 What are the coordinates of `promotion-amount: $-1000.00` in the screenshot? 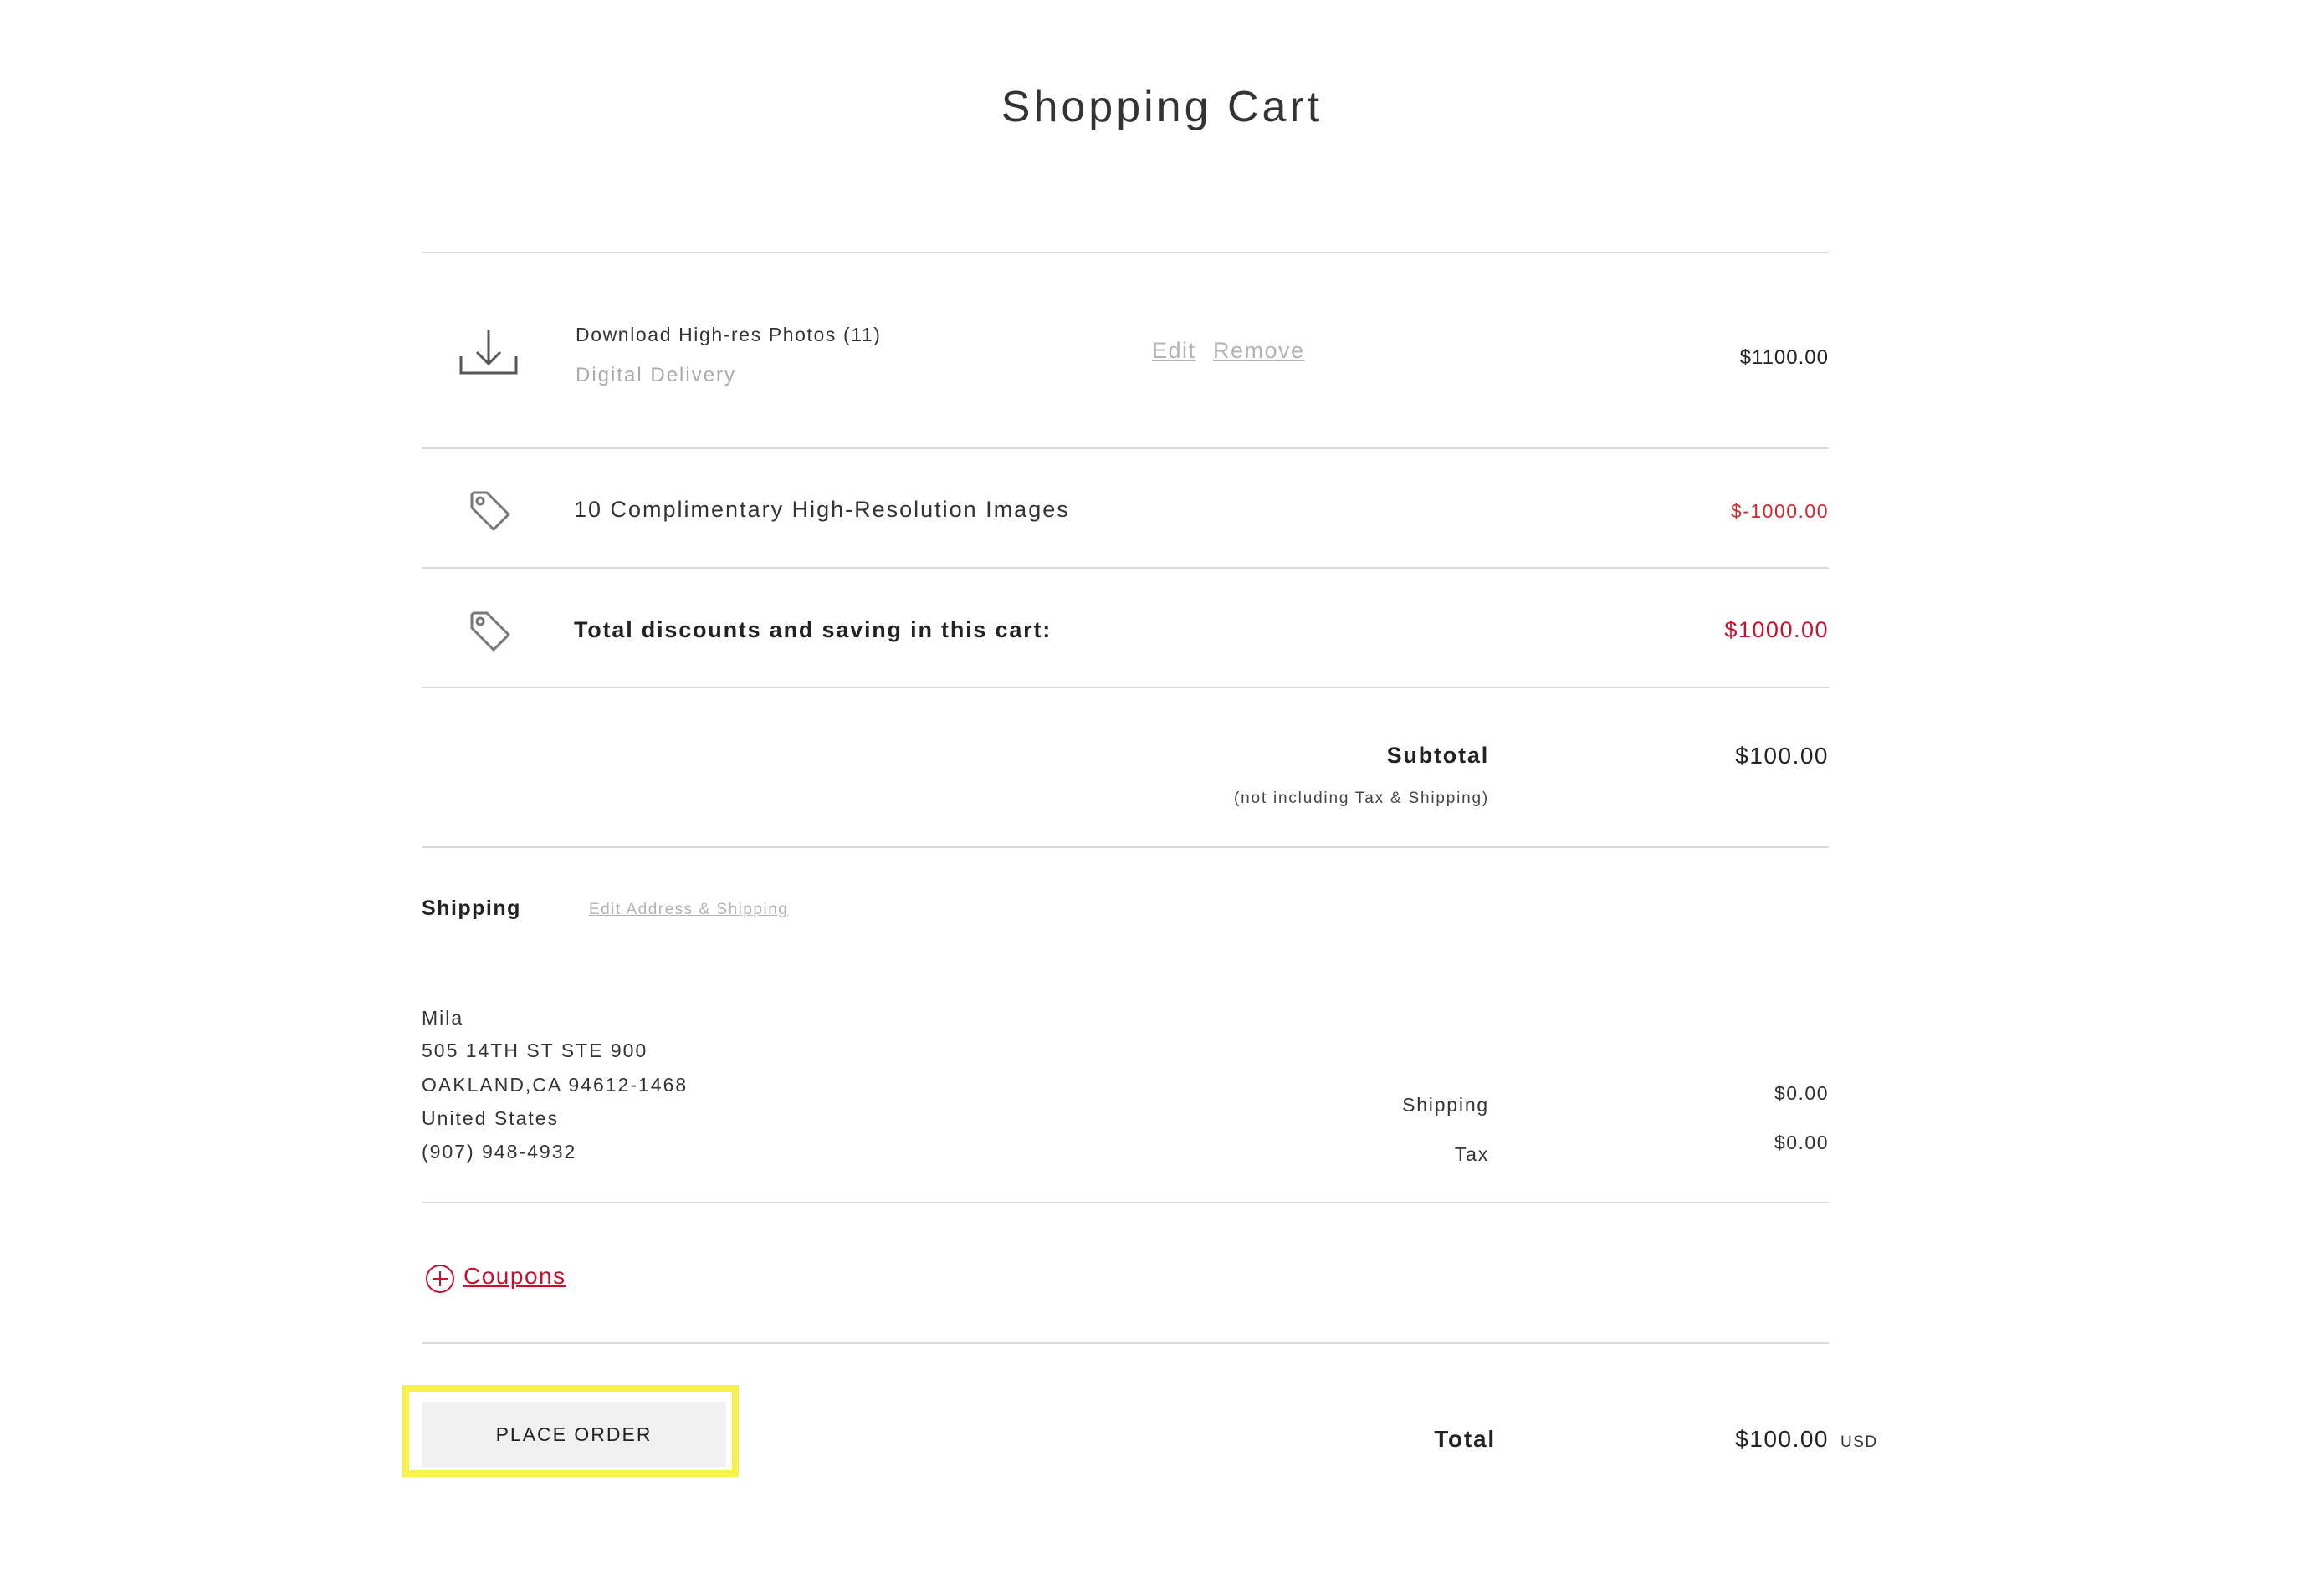 It's located at (1779, 511).